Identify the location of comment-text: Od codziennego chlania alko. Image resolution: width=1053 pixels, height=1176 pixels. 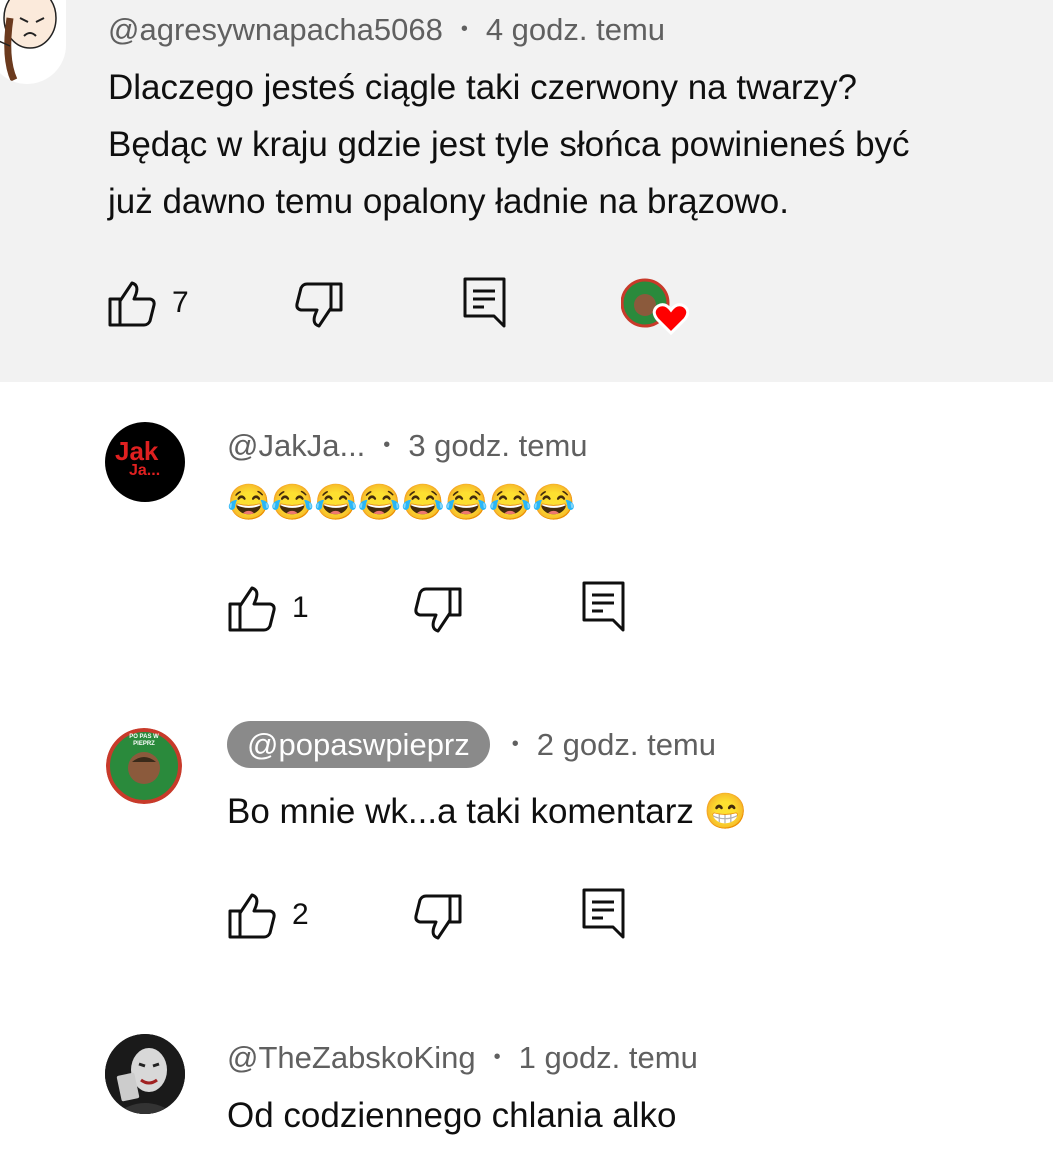
(452, 1115).